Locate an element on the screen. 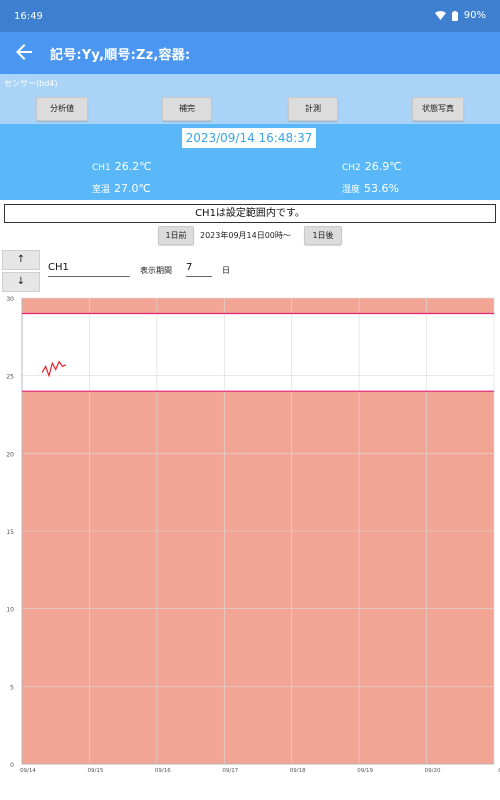 This screenshot has width=500, height=800. wifi-icon is located at coordinates (440, 15).